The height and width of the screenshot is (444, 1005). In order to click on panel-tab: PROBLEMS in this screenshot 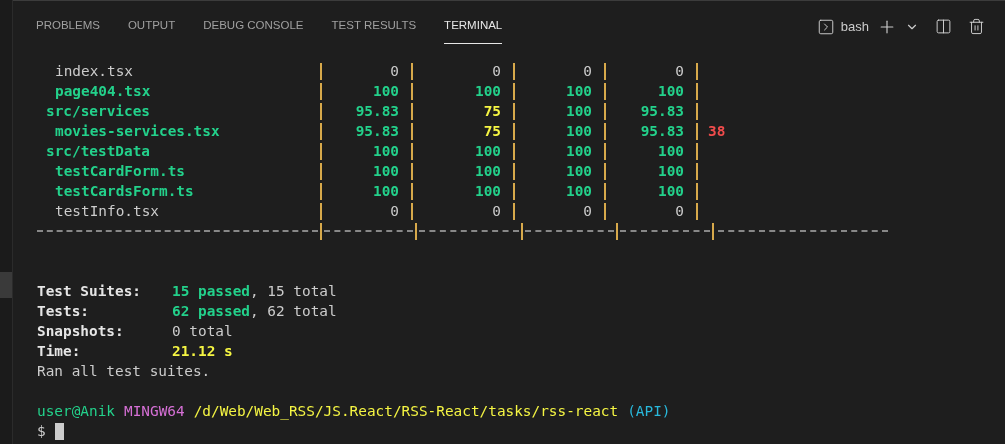, I will do `click(68, 26)`.